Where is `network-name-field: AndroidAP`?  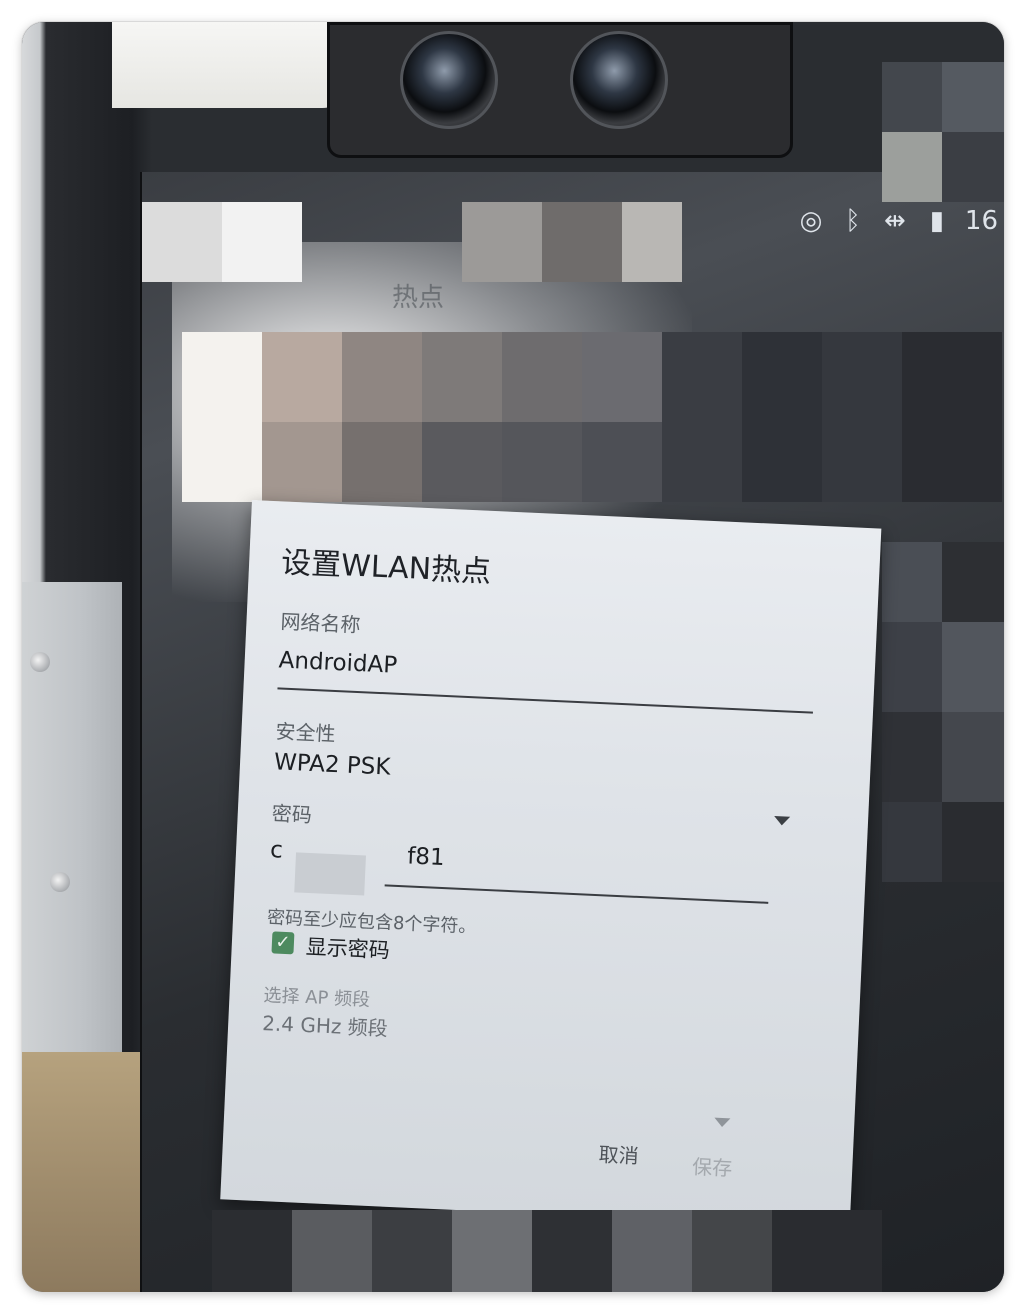
network-name-field: AndroidAP is located at coordinates (338, 662).